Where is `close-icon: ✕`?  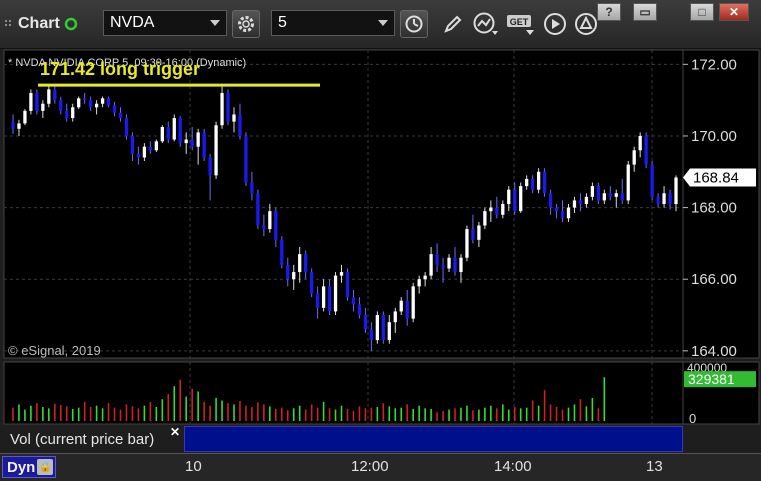 close-icon: ✕ is located at coordinates (734, 12).